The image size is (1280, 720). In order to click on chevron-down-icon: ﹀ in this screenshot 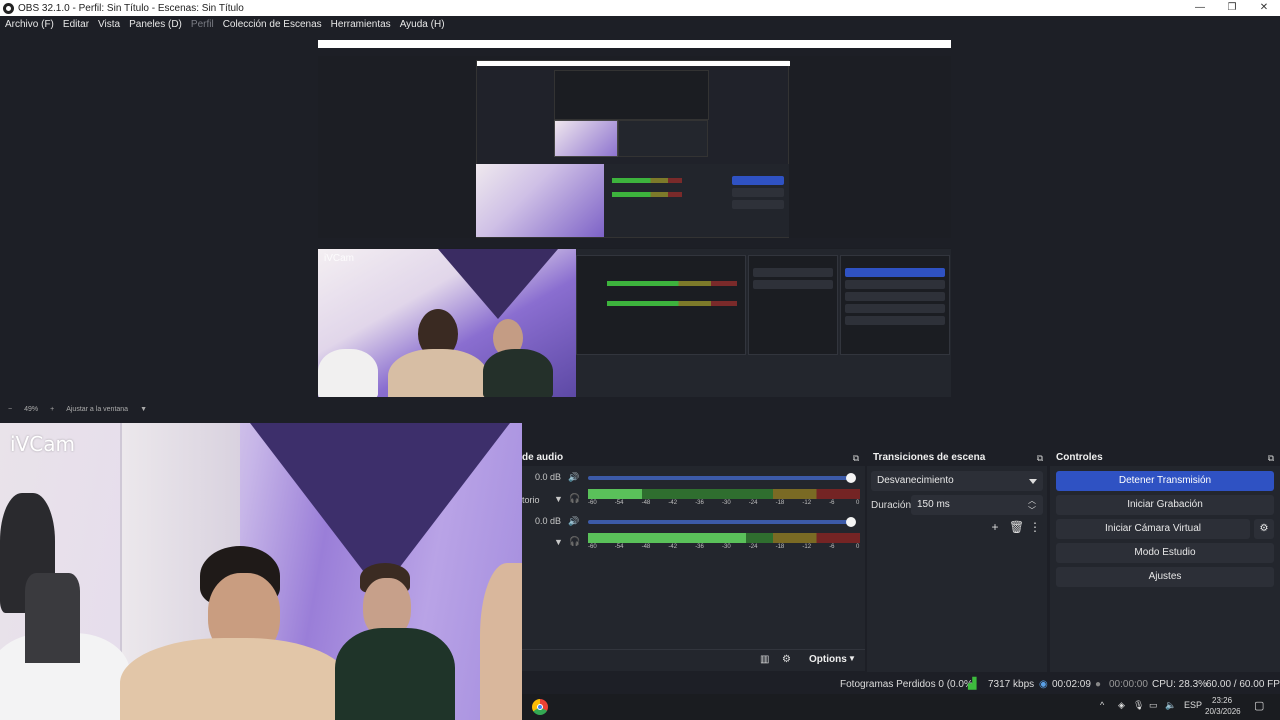, I will do `click(1032, 511)`.